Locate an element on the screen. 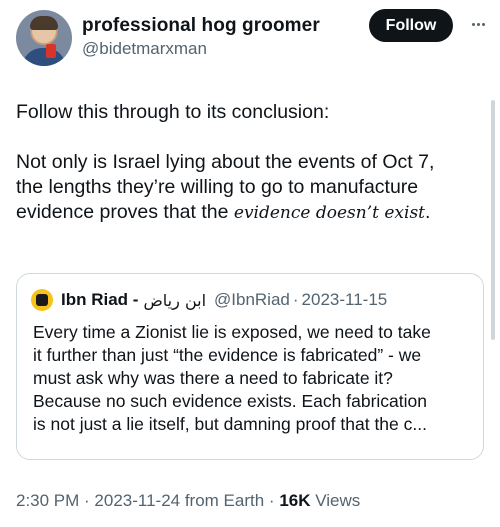 This screenshot has height=527, width=500. avatar-cup is located at coordinates (51, 51).